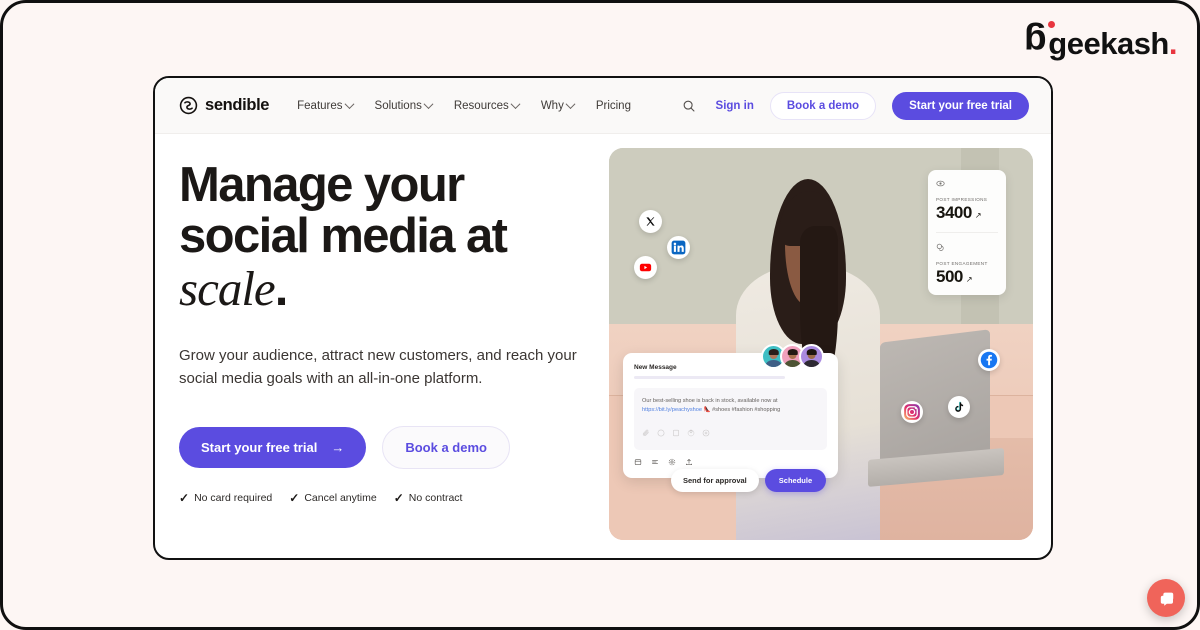  I want to click on nav-item-features-label: Features, so click(320, 105).